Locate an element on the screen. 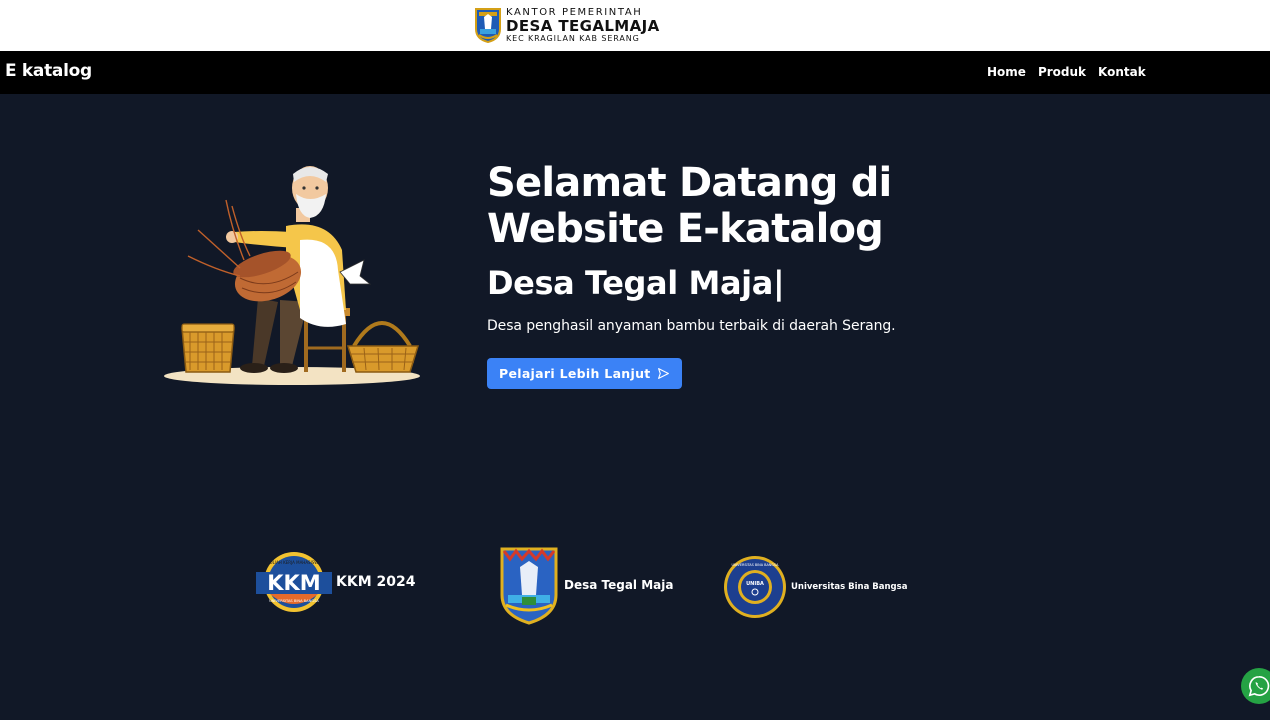  hero-title: Selamat Datang di Website E-katalog is located at coordinates (689, 206).